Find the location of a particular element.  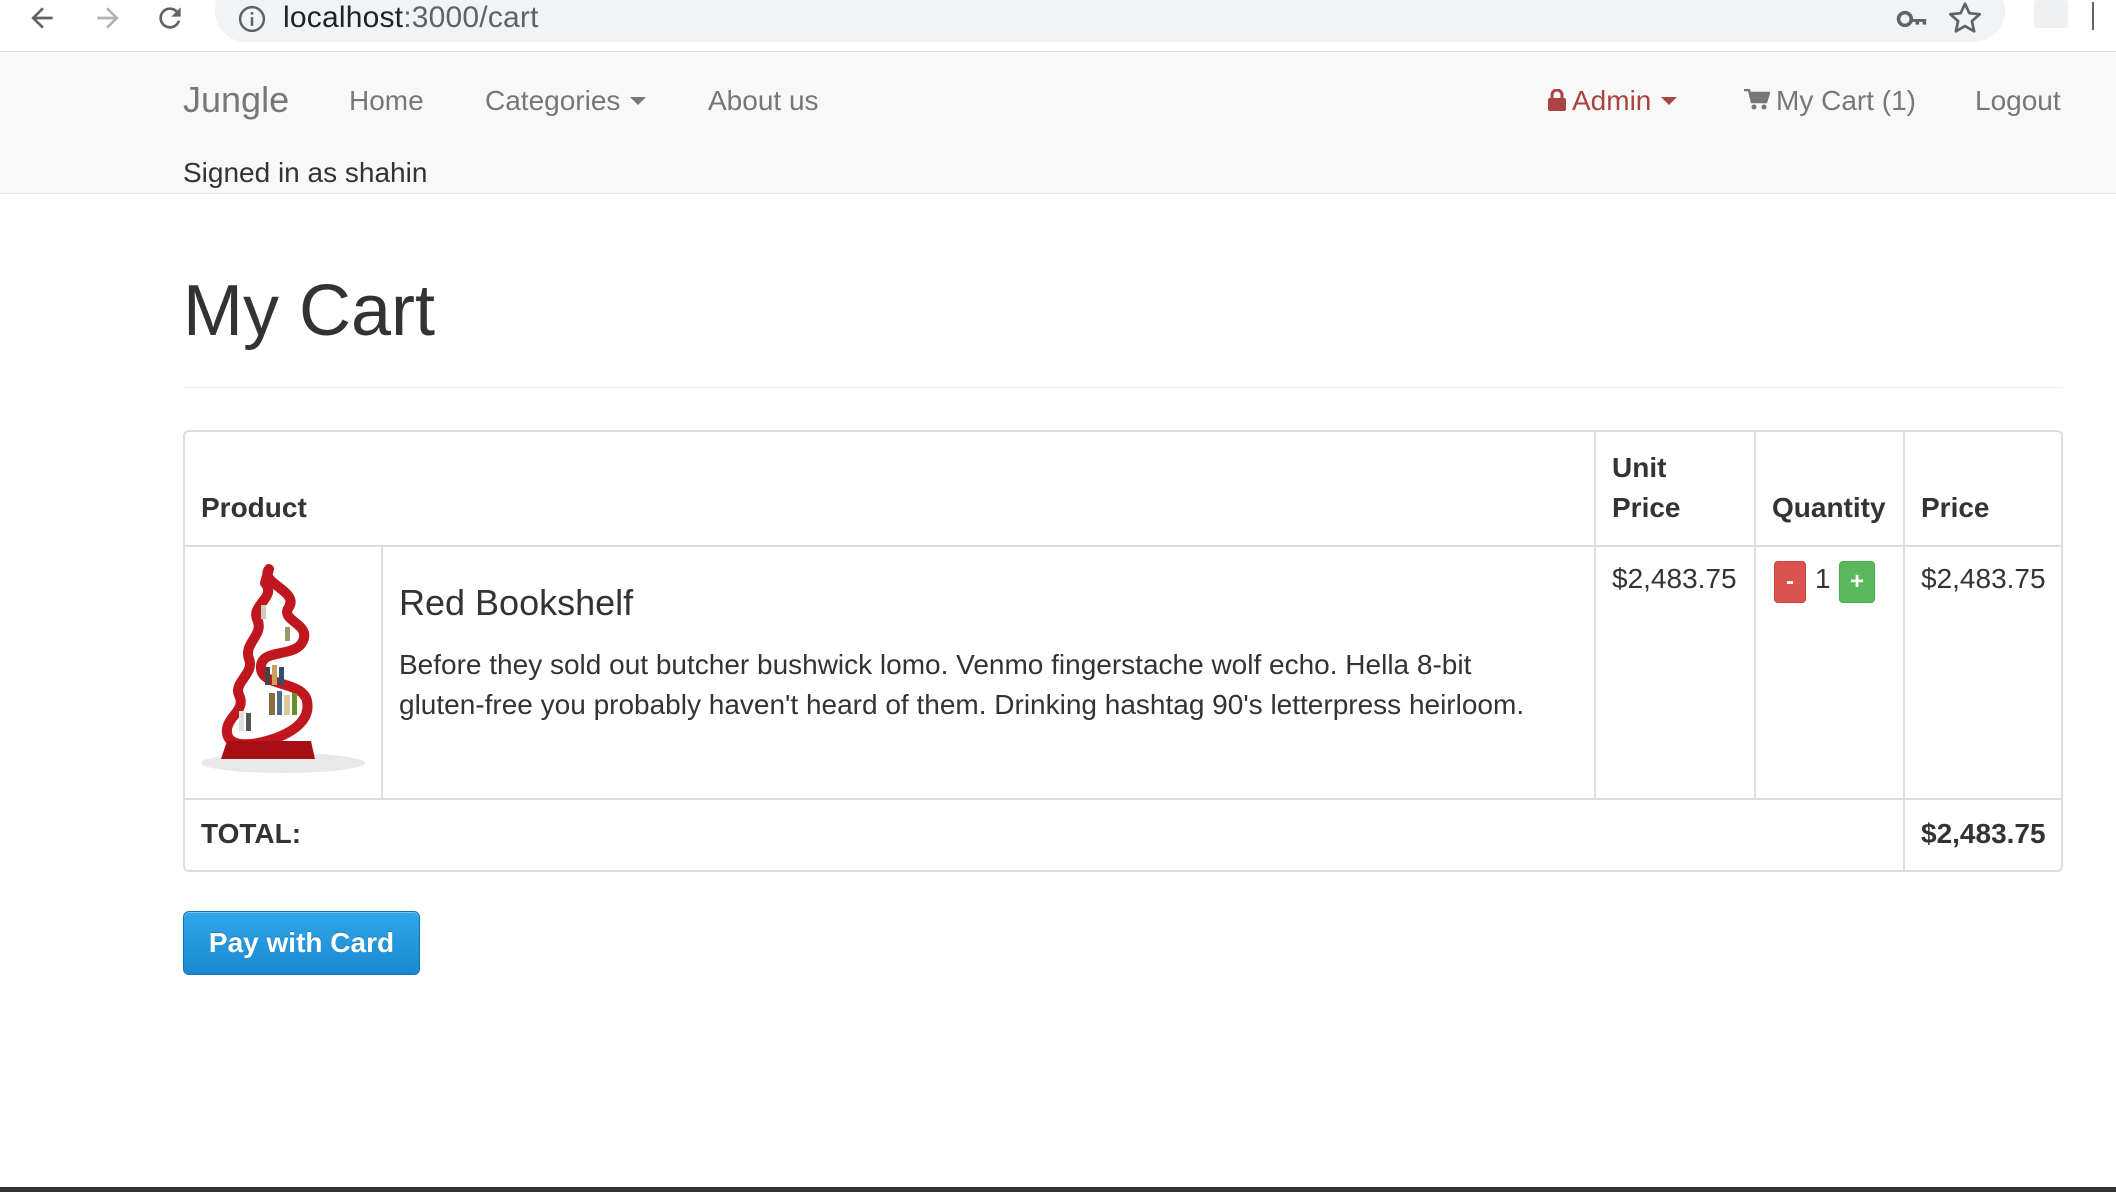

page-title: My Cart is located at coordinates (309, 311).